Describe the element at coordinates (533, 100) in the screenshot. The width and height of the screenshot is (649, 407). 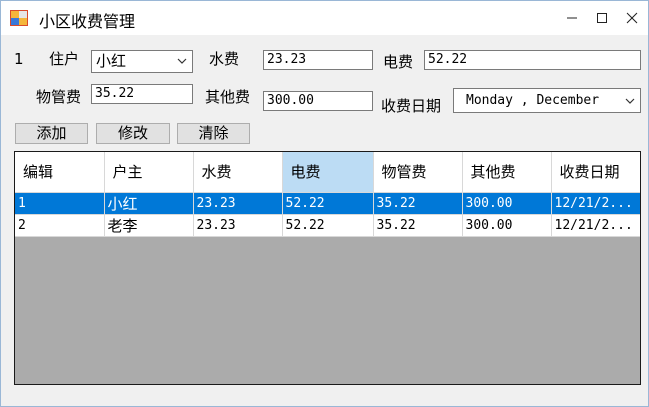
I see `date-value: Monday , December` at that location.